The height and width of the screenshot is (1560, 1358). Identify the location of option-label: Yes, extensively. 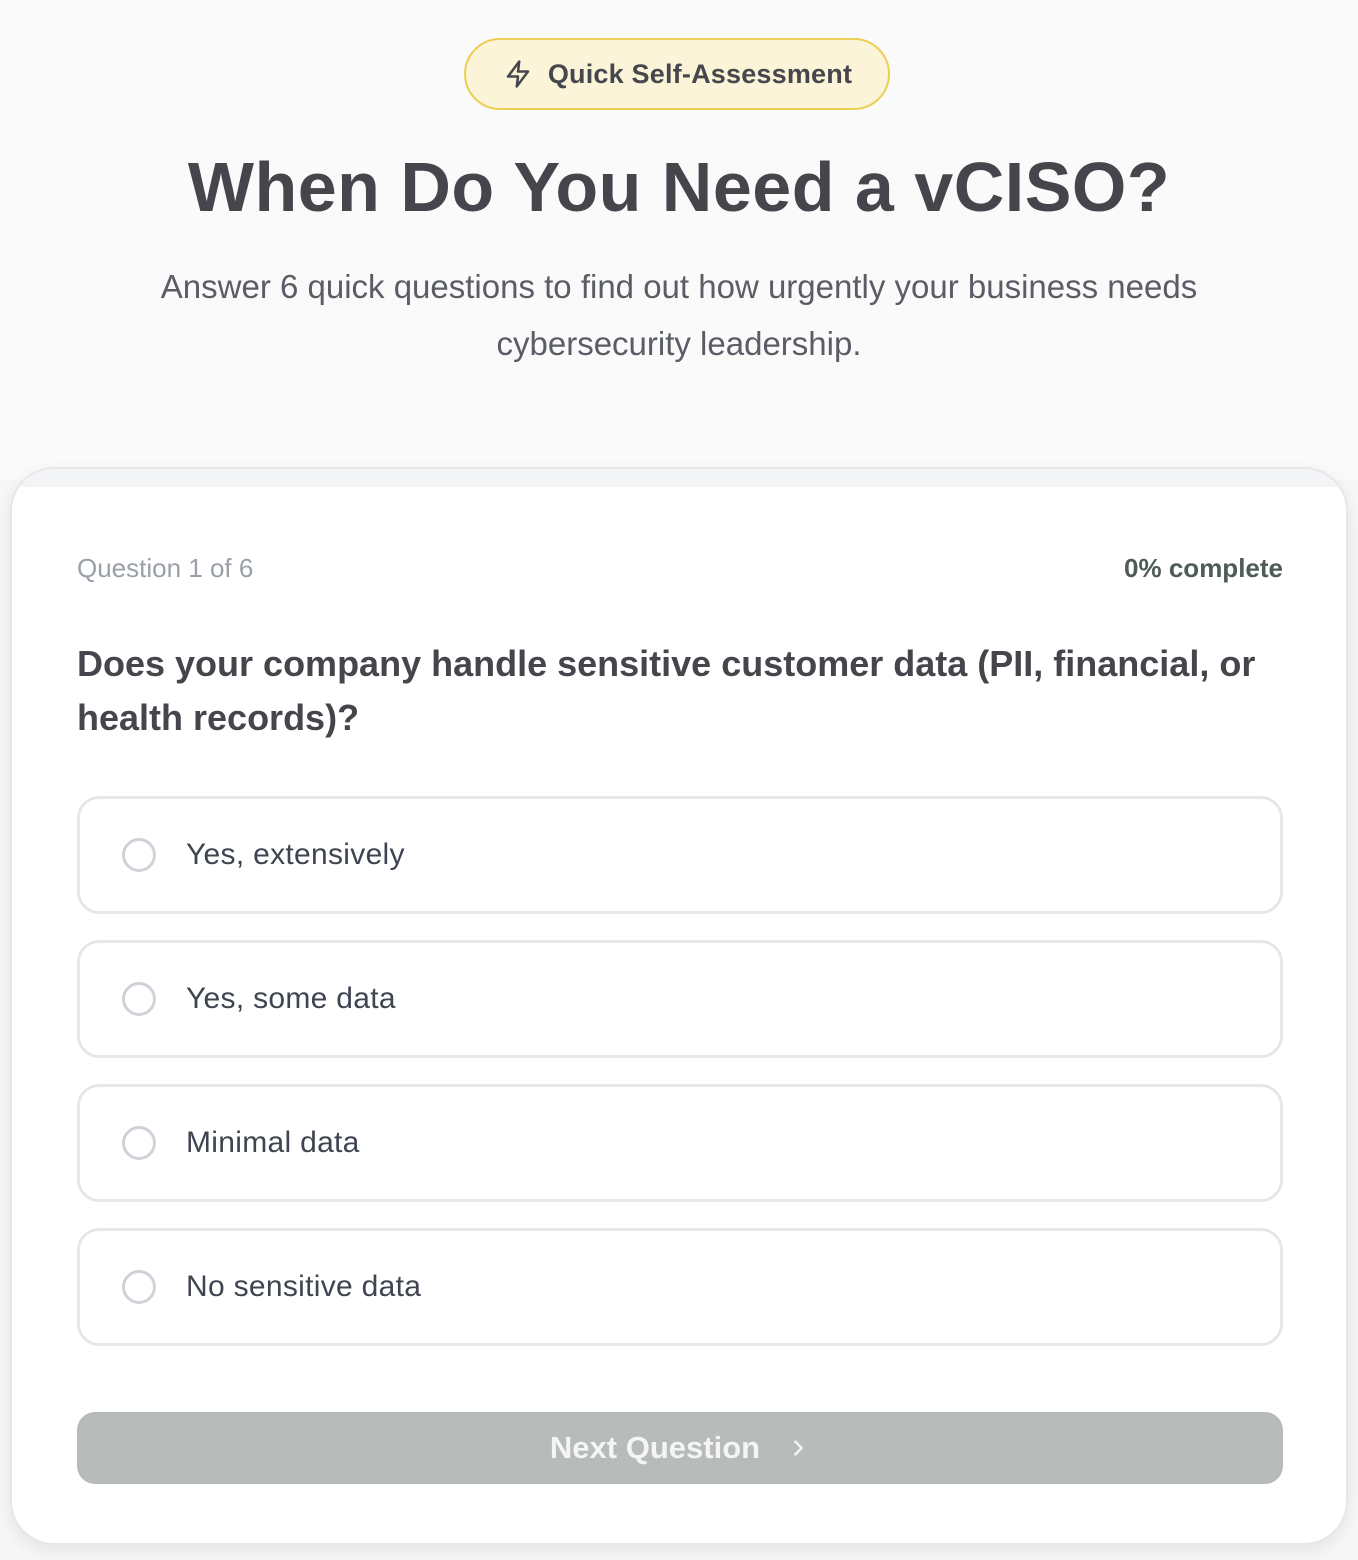
(295, 854).